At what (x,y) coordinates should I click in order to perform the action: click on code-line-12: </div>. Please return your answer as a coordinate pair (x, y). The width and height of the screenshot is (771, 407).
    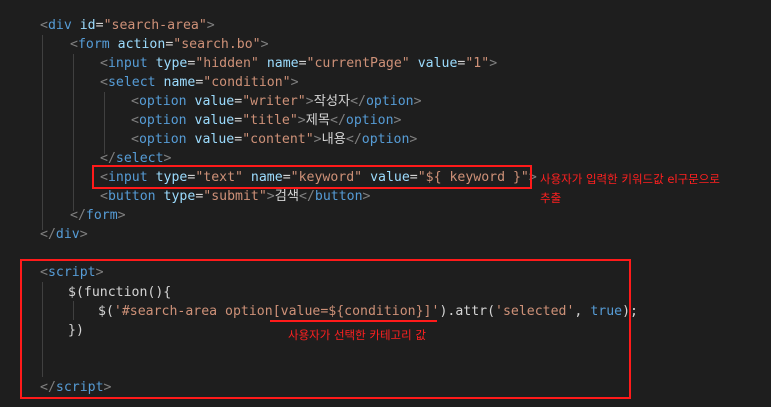
    Looking at the image, I should click on (64, 234).